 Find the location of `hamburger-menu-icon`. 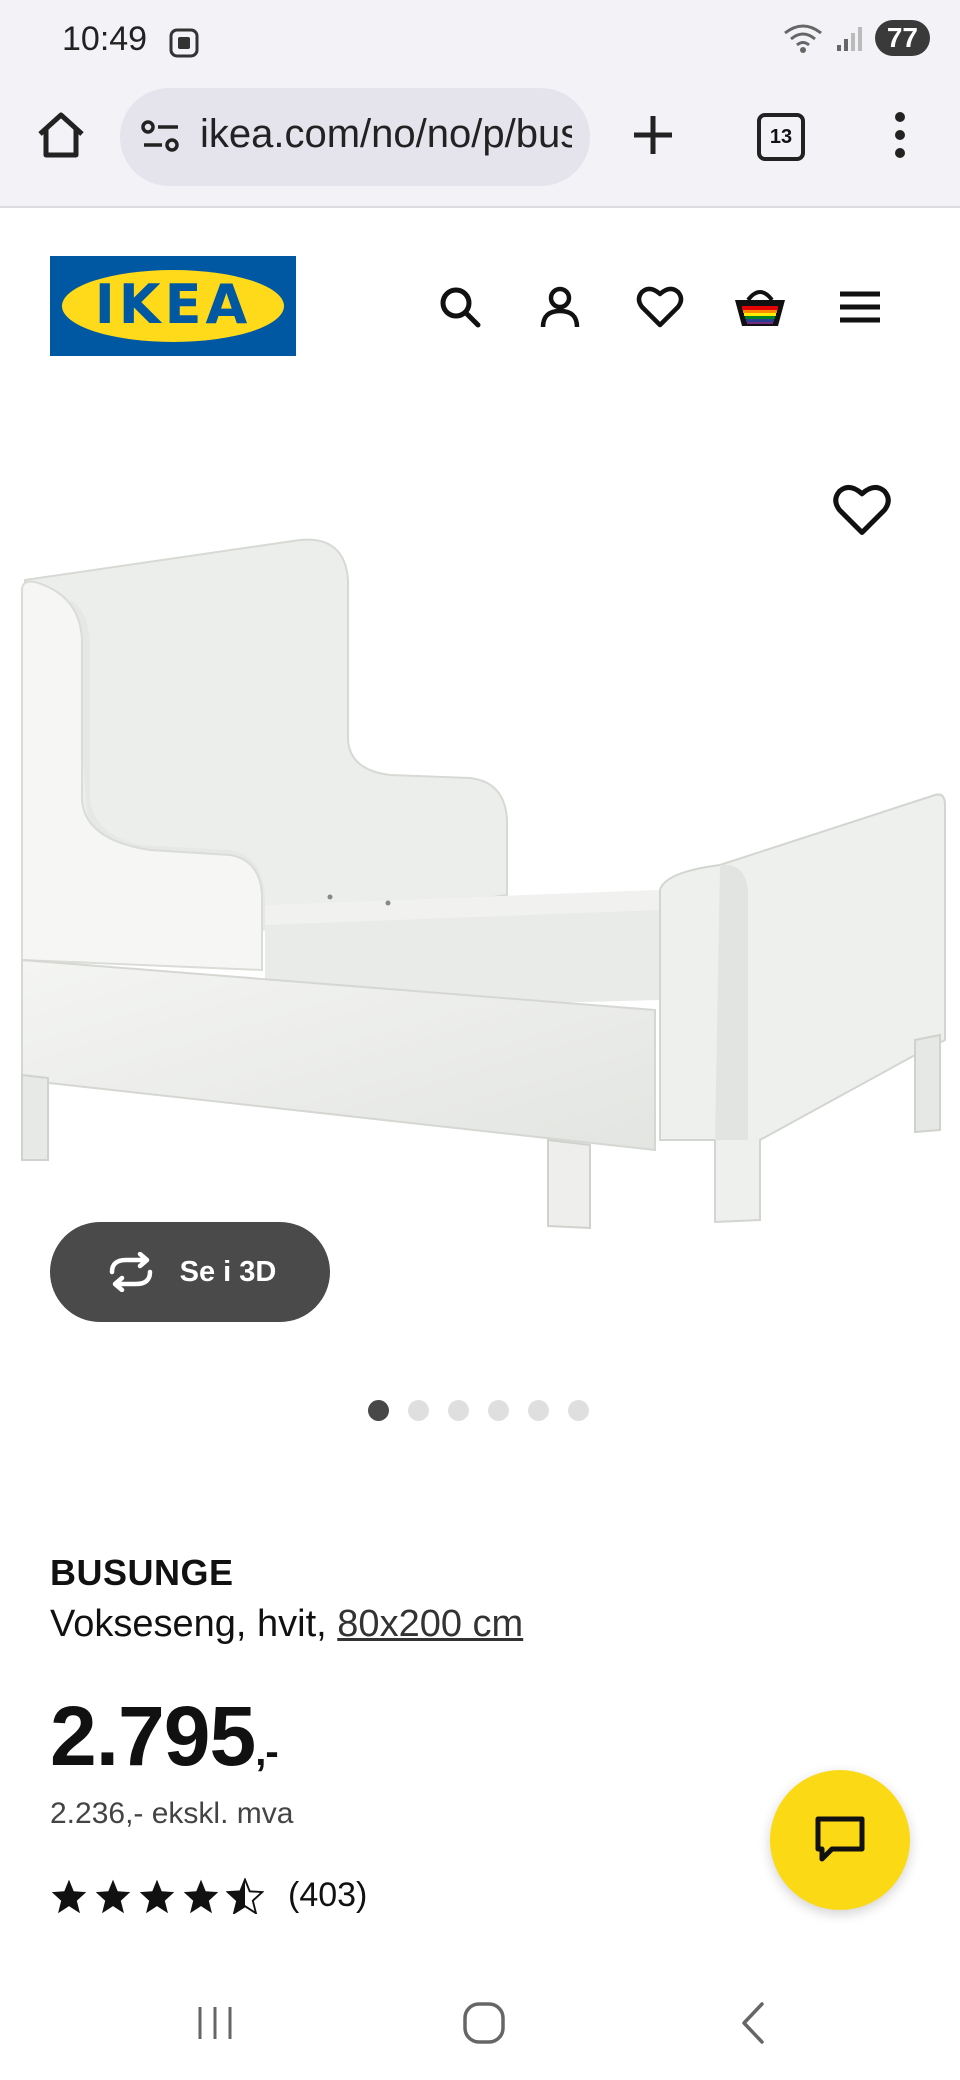

hamburger-menu-icon is located at coordinates (860, 307).